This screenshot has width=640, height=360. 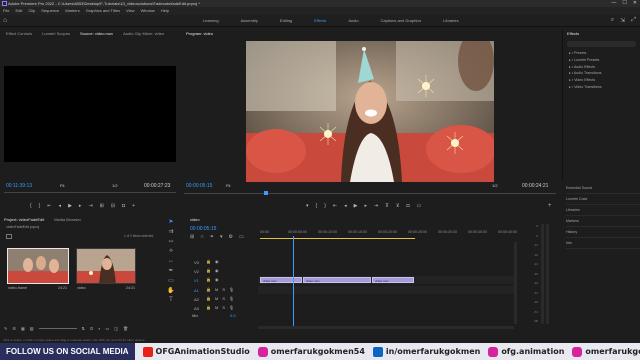 I want to click on menu-file: File, so click(x=6, y=11).